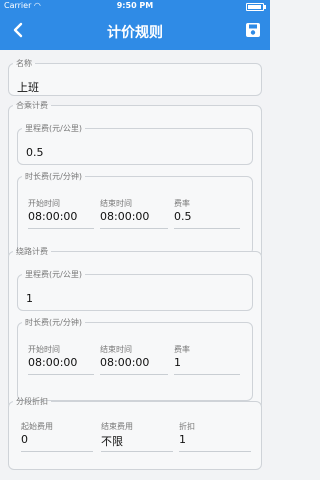 The width and height of the screenshot is (320, 480). What do you see at coordinates (256, 7) in the screenshot?
I see `battery-icon` at bounding box center [256, 7].